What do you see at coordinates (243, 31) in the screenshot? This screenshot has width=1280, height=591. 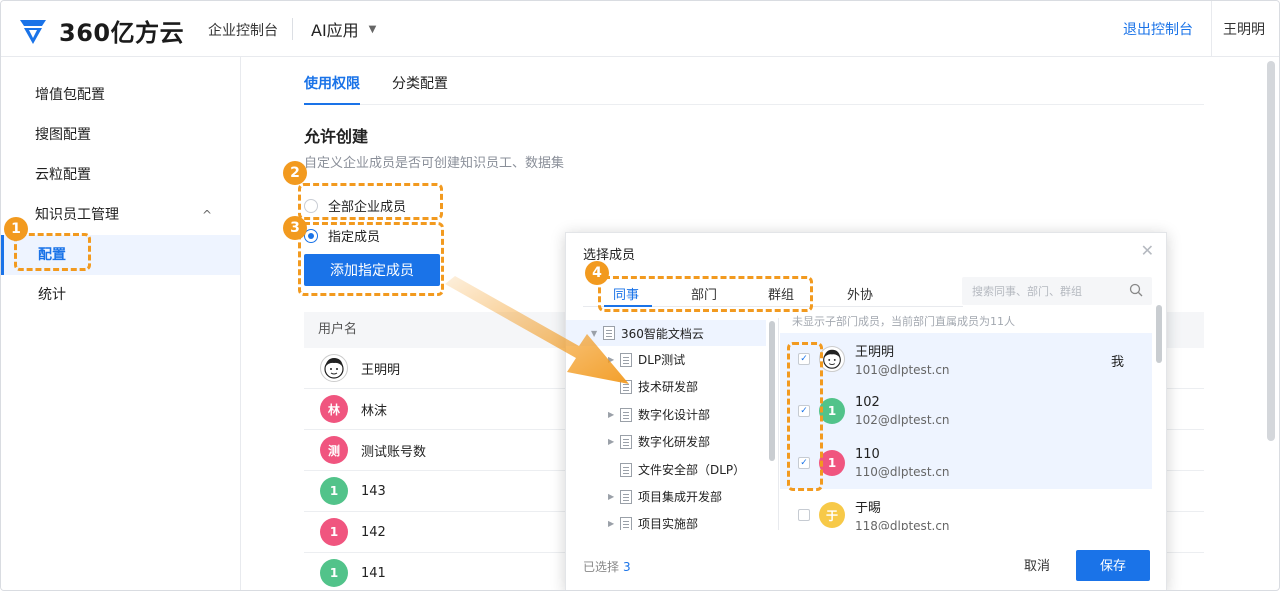 I see `console-label: 企业控制台` at bounding box center [243, 31].